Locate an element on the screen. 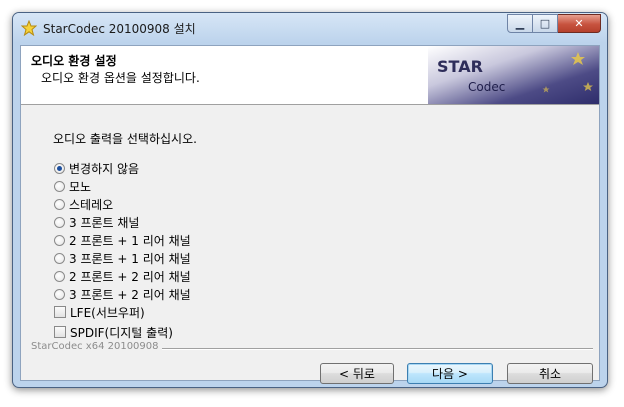 The height and width of the screenshot is (407, 624). radio-2-front-1-rear: 2 프론트 + 1 리어 채널 is located at coordinates (122, 240).